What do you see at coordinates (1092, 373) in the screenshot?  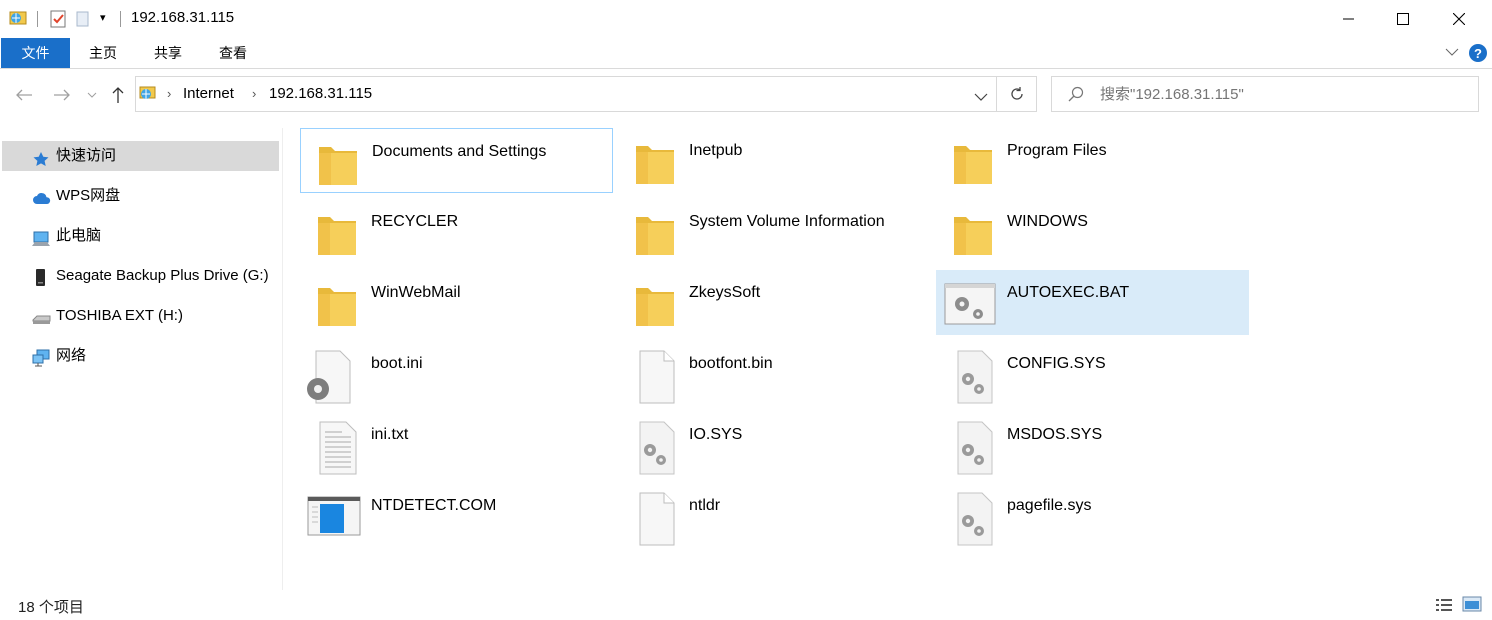 I see `file-item: CONFIG.SYS` at bounding box center [1092, 373].